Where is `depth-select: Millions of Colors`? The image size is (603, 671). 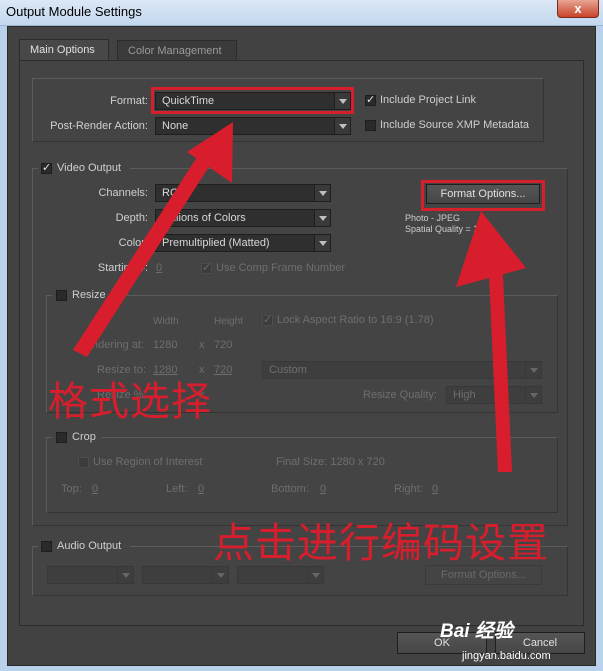
depth-select: Millions of Colors is located at coordinates (243, 218).